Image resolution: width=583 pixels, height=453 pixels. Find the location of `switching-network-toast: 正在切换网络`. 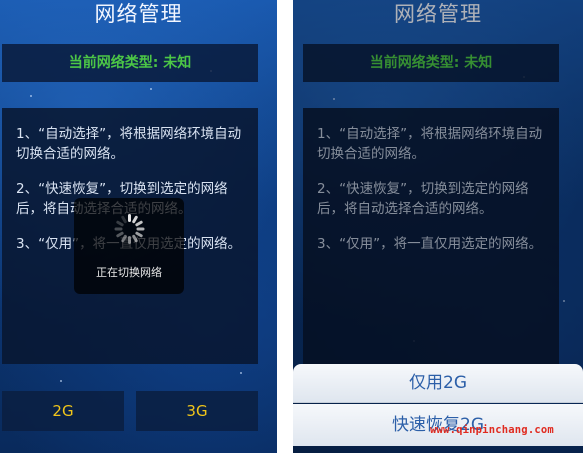

switching-network-toast: 正在切换网络 is located at coordinates (129, 246).